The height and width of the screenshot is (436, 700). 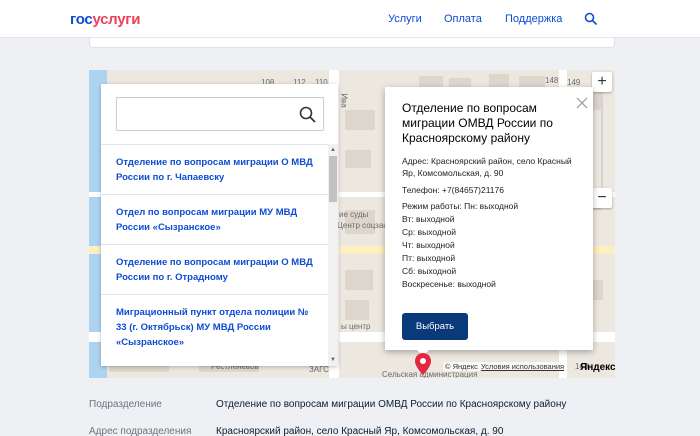 I want to click on zoom-in-button: +, so click(x=602, y=82).